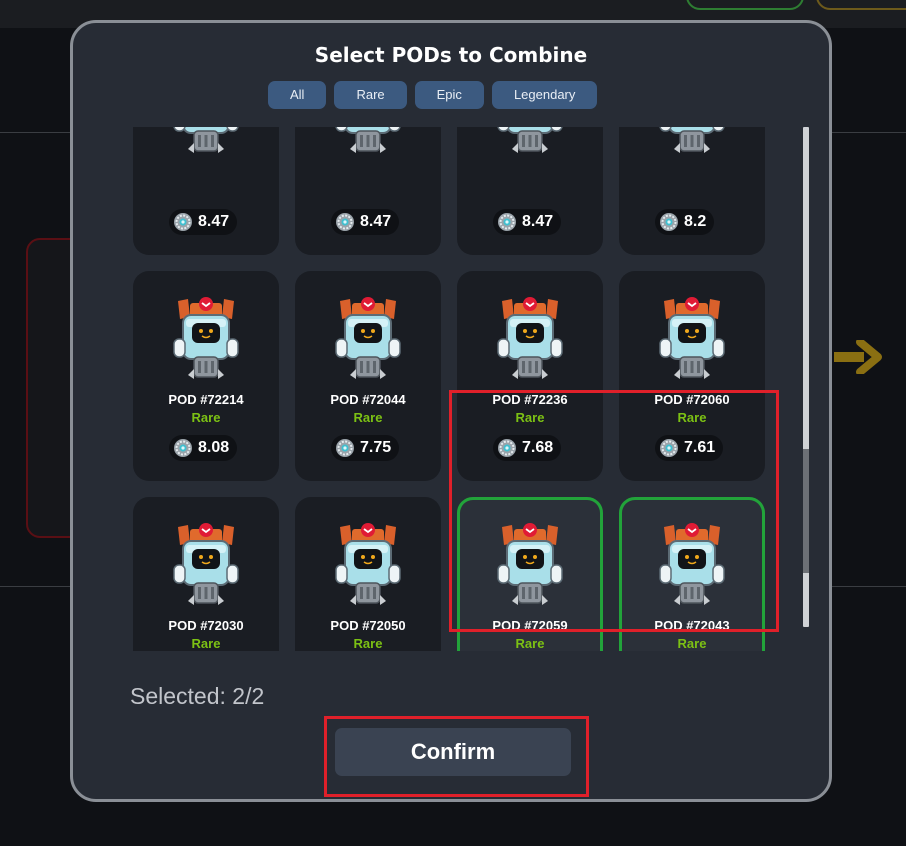 This screenshot has width=906, height=846. Describe the element at coordinates (538, 447) in the screenshot. I see `pod-value: 7.68` at that location.